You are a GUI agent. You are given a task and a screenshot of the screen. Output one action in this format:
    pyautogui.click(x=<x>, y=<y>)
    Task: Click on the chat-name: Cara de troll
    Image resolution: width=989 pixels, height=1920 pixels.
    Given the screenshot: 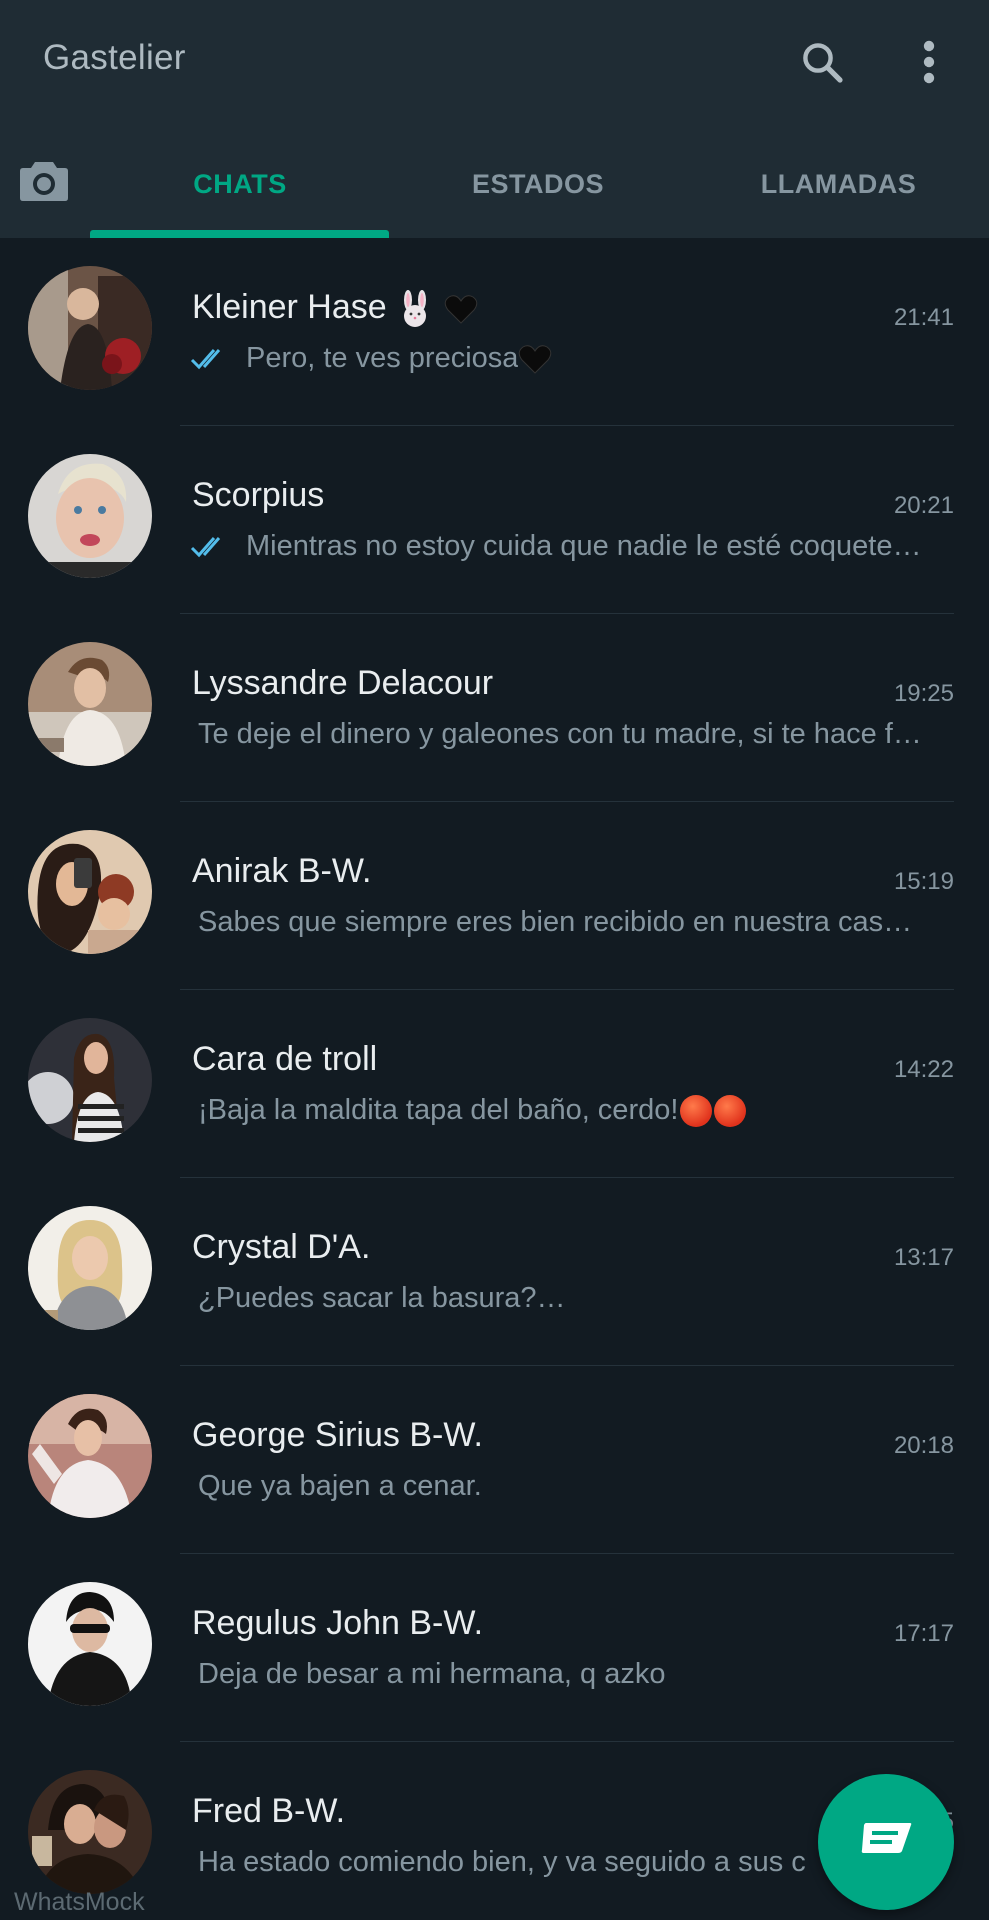 What is the action you would take?
    pyautogui.click(x=285, y=1059)
    